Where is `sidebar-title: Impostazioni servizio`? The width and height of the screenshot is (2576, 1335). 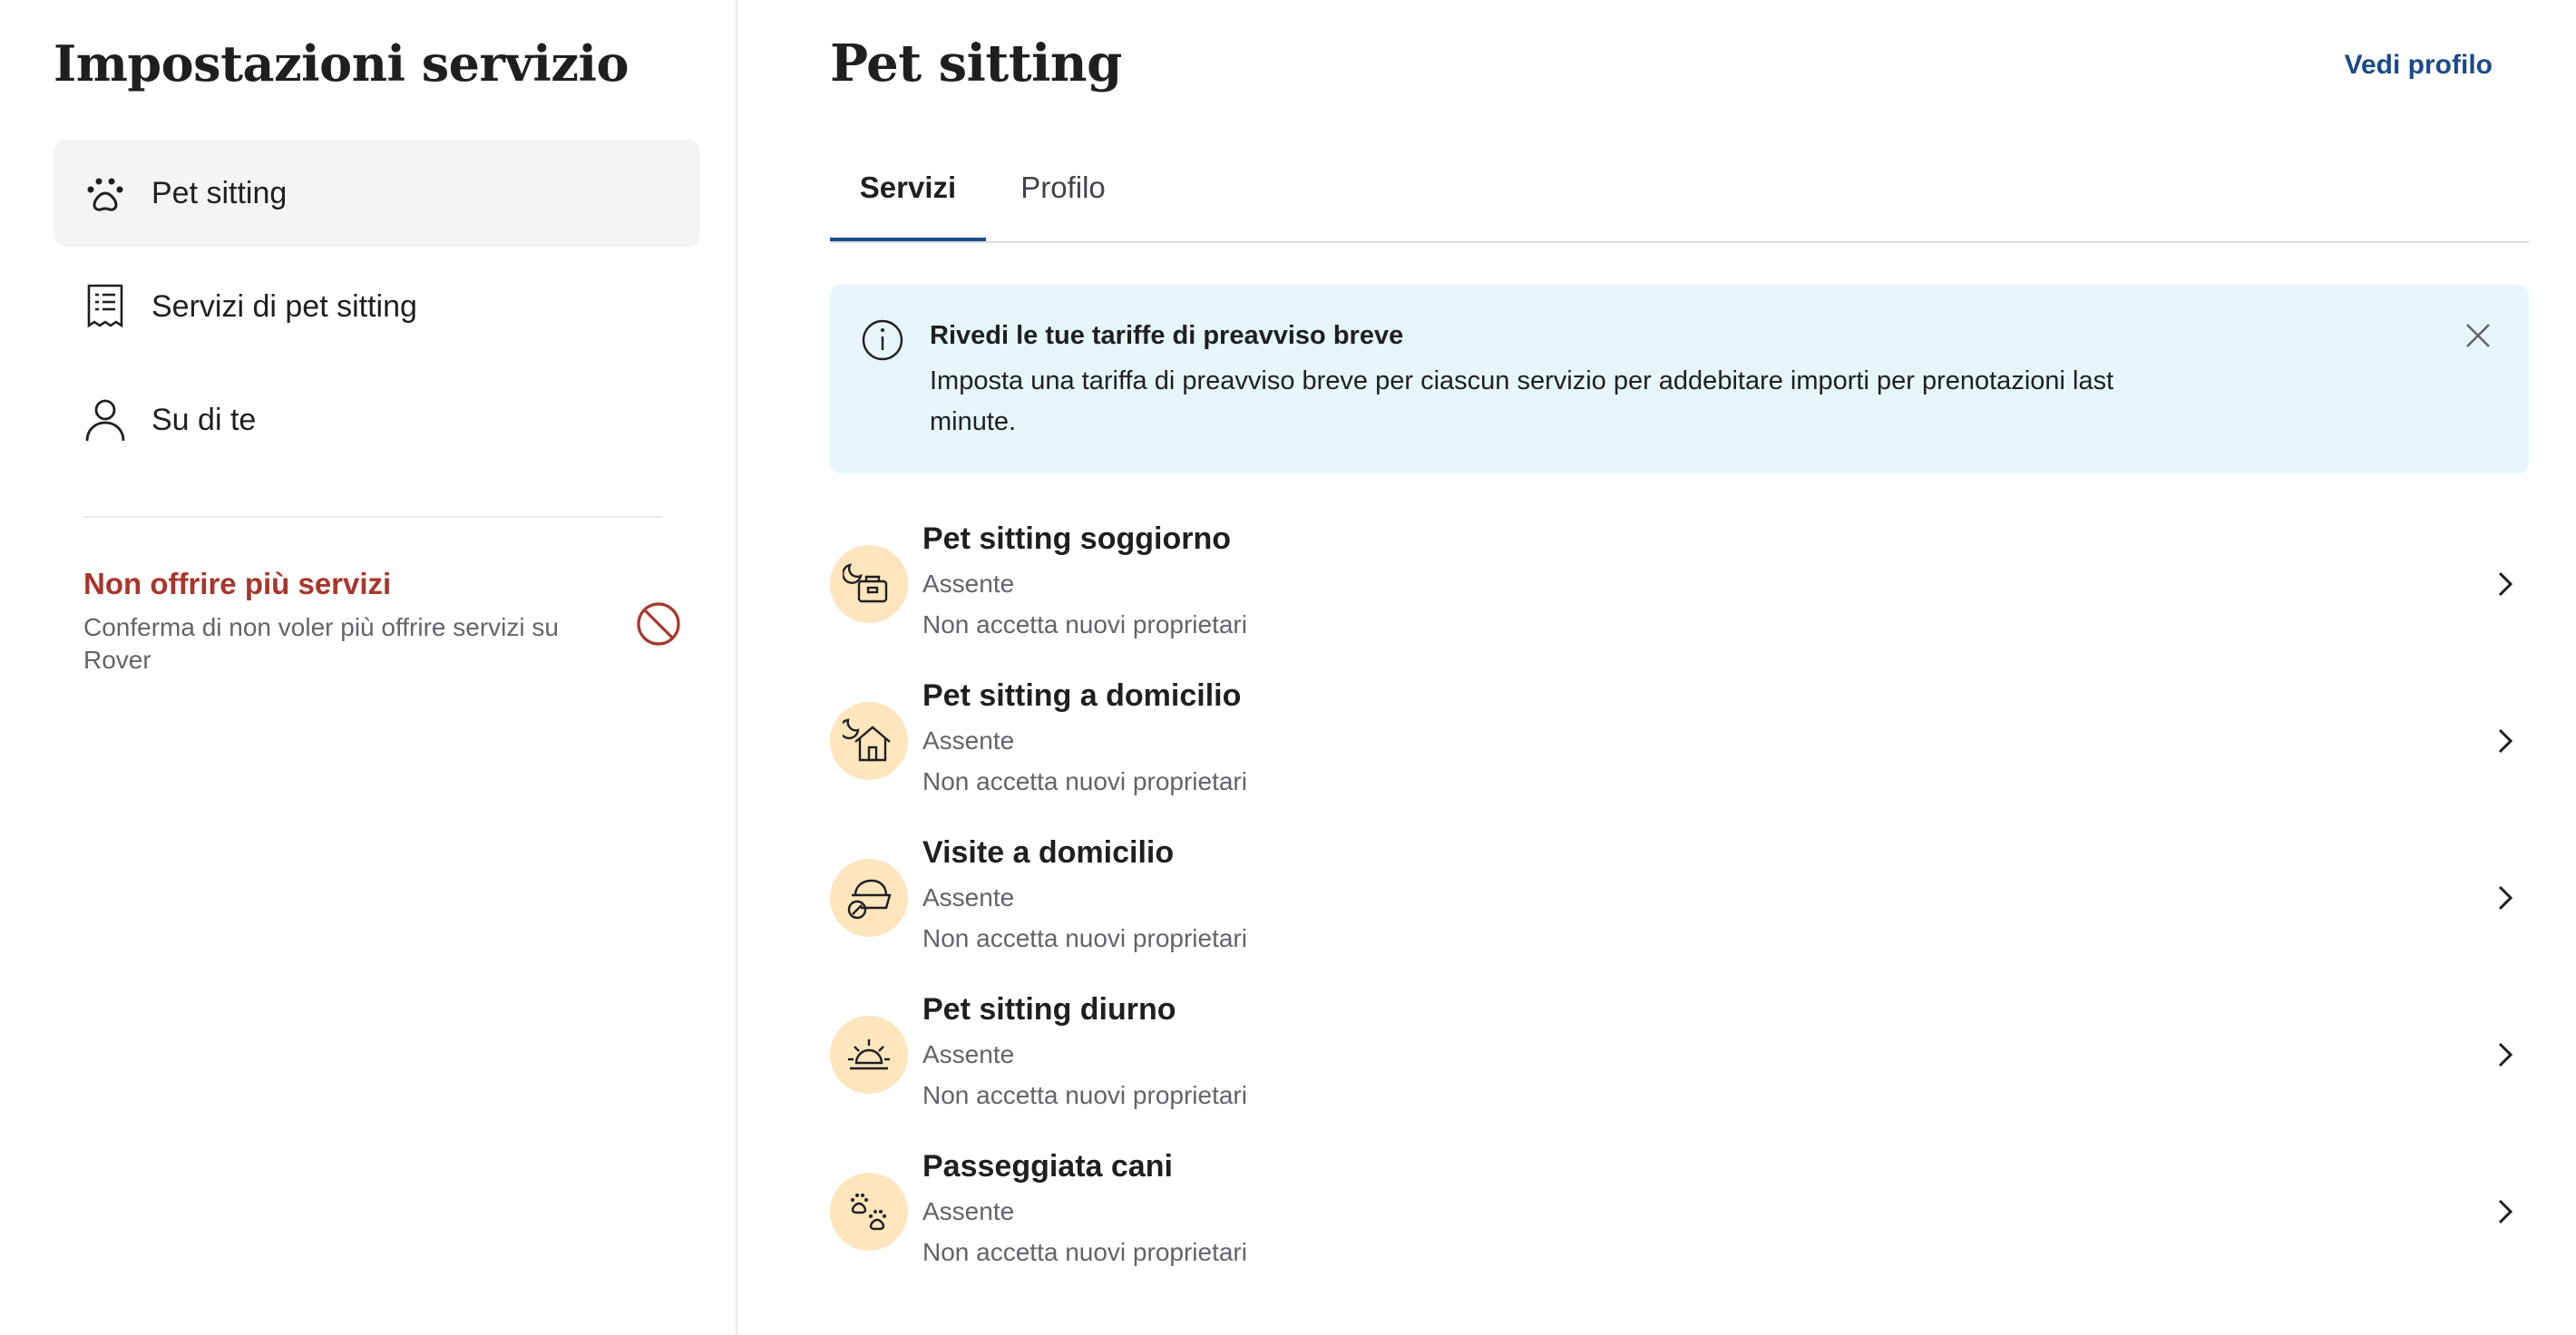 sidebar-title: Impostazioni servizio is located at coordinates (341, 63).